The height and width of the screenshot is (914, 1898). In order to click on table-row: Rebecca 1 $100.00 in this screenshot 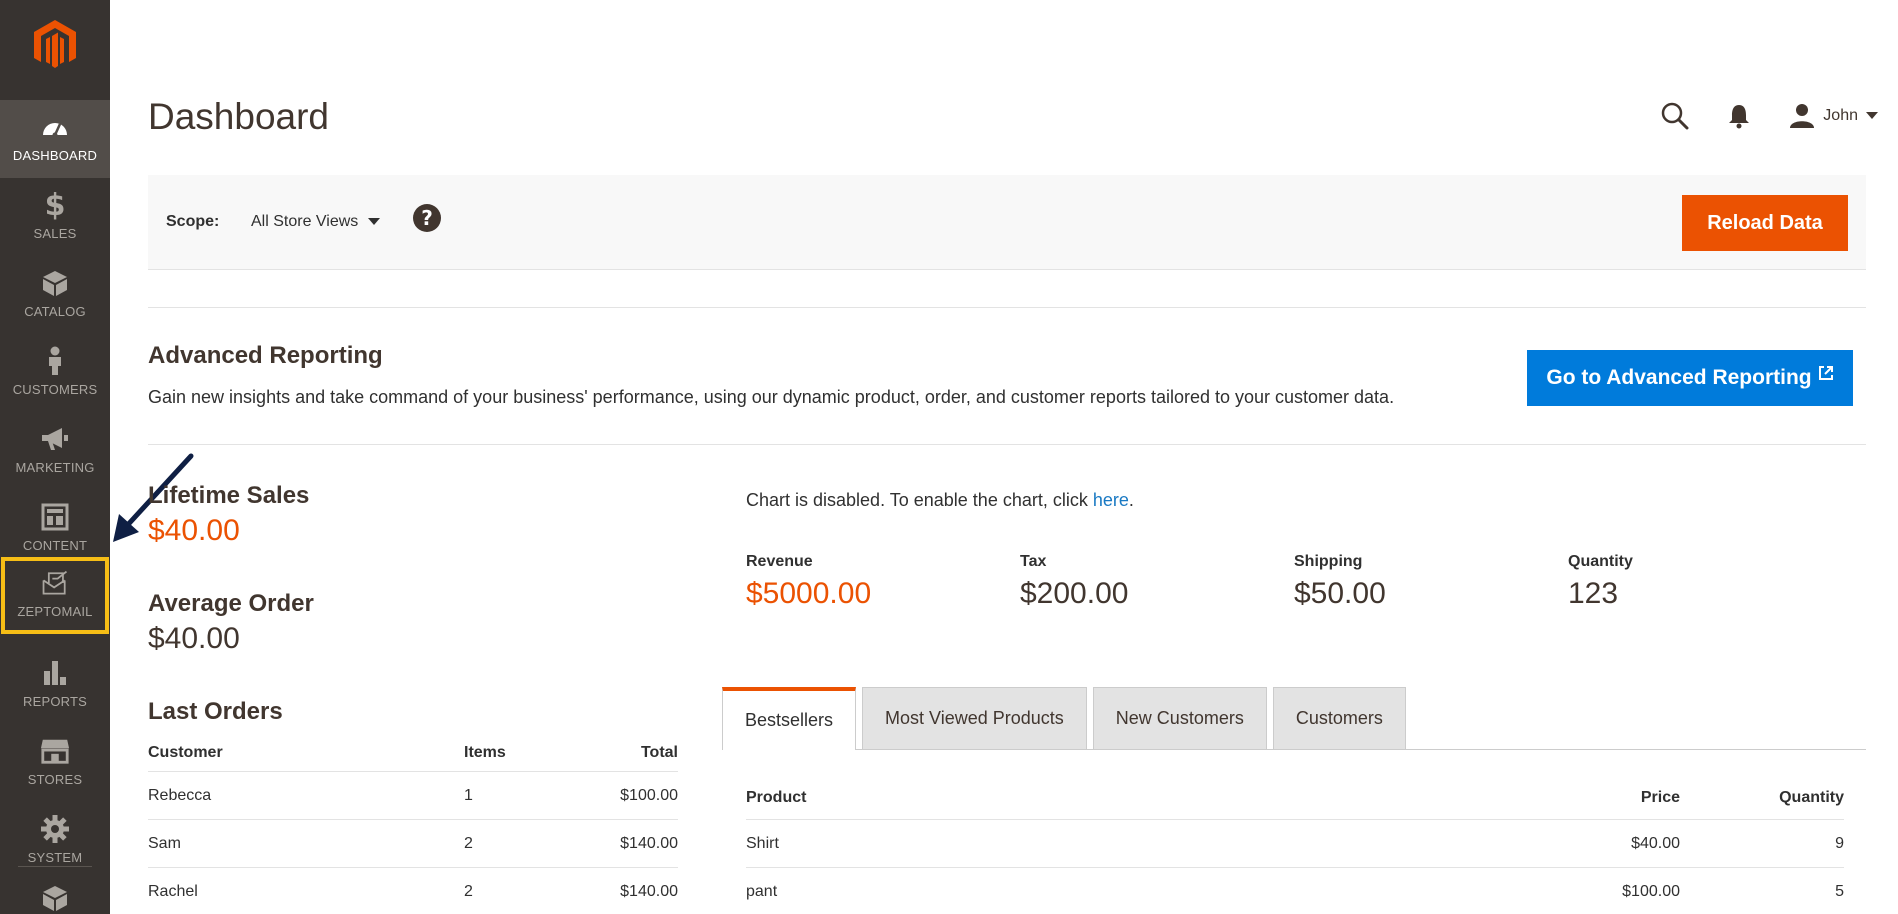, I will do `click(413, 796)`.